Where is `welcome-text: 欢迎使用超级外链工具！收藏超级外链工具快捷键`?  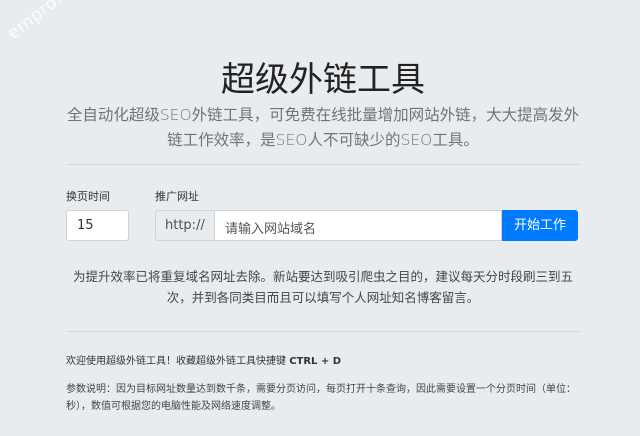
welcome-text: 欢迎使用超级外链工具！收藏超级外链工具快捷键 is located at coordinates (178, 361).